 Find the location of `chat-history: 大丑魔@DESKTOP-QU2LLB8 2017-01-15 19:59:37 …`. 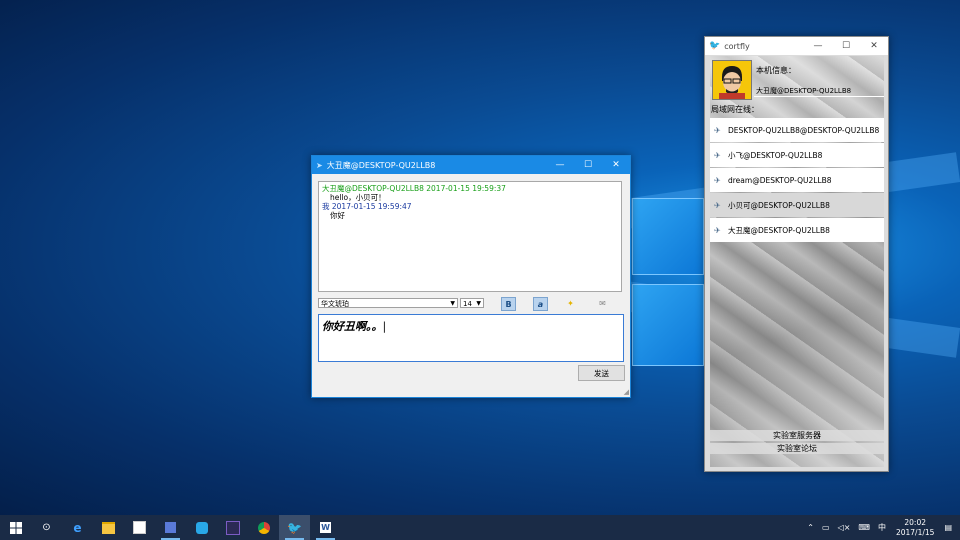

chat-history: 大丑魔@DESKTOP-QU2LLB8 2017-01-15 19:59:37 … is located at coordinates (470, 236).